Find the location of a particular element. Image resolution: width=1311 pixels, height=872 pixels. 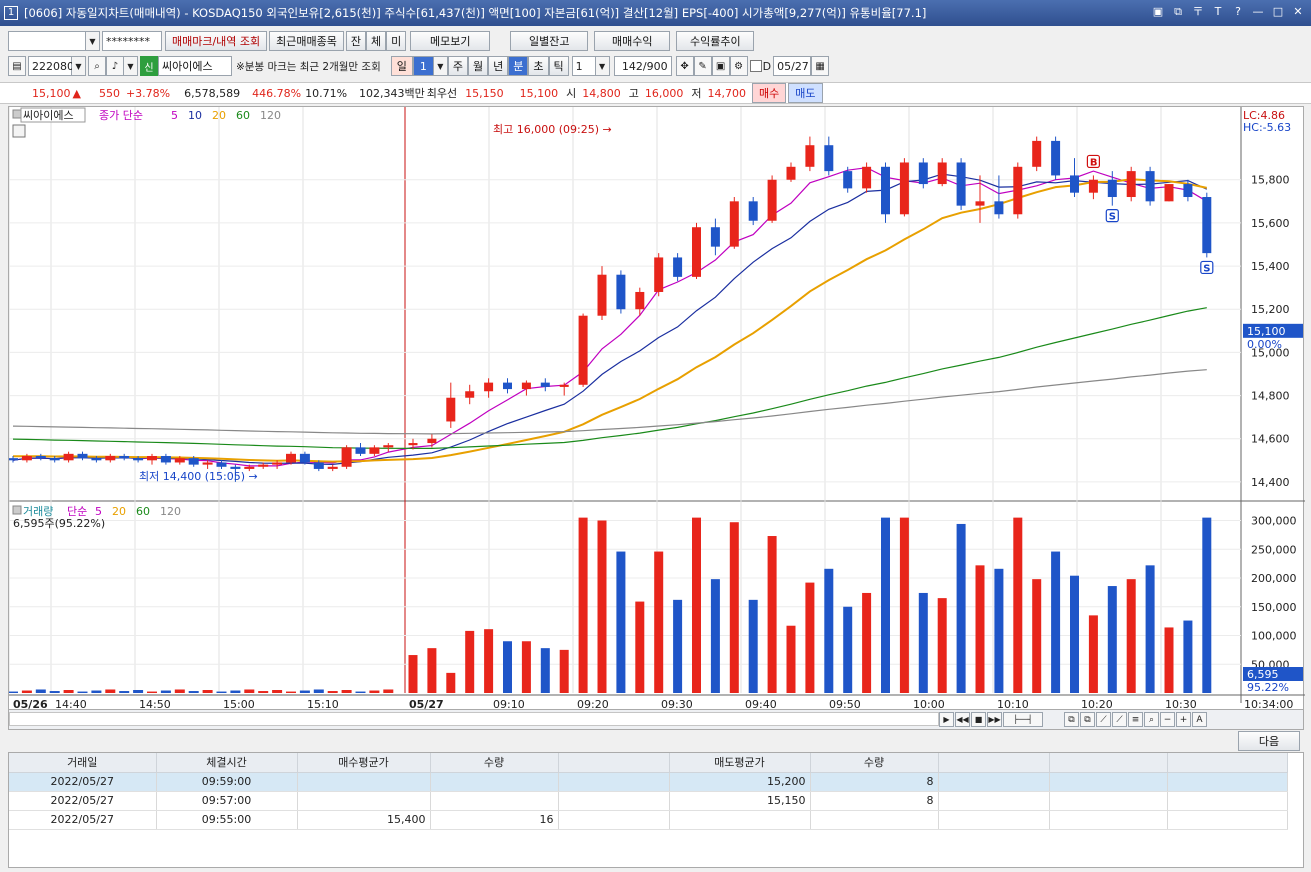

zoom-in-icon: + is located at coordinates (1183, 719).